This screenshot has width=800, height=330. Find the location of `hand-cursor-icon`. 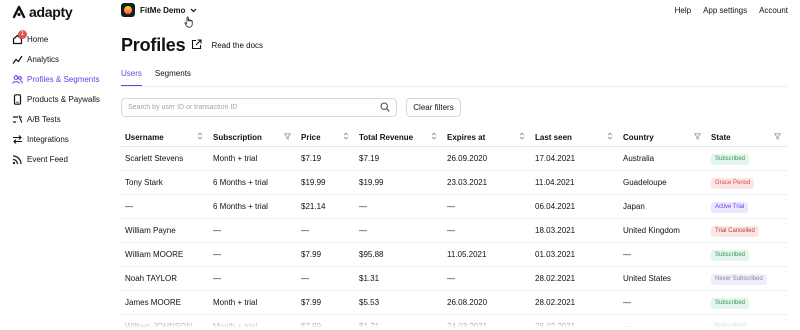

hand-cursor-icon is located at coordinates (189, 22).